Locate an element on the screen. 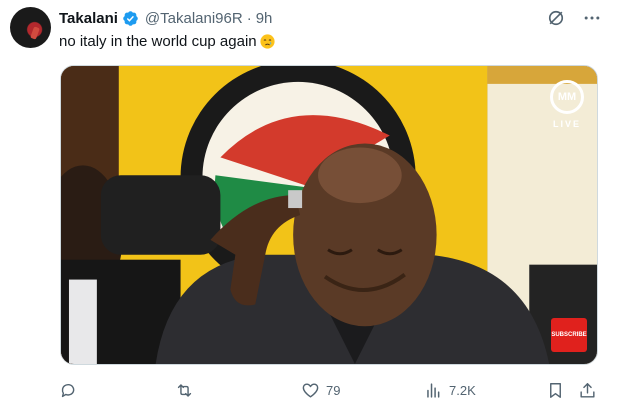  retweet-icon is located at coordinates (184, 390).